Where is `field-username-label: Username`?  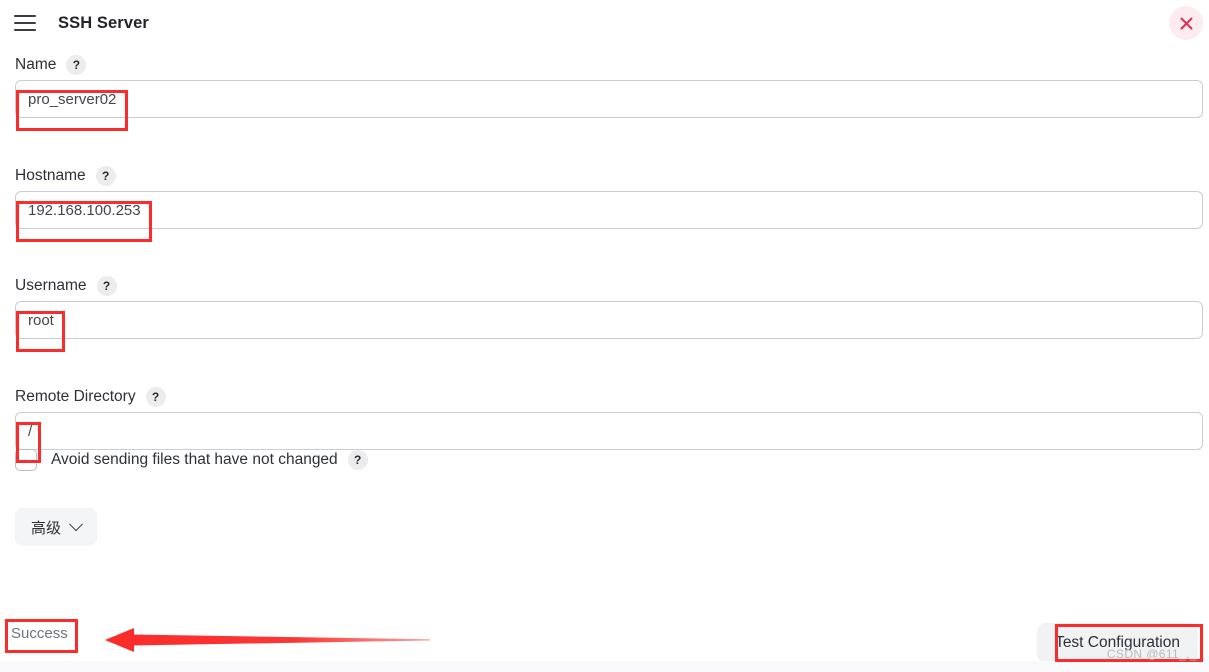
field-username-label: Username is located at coordinates (51, 285).